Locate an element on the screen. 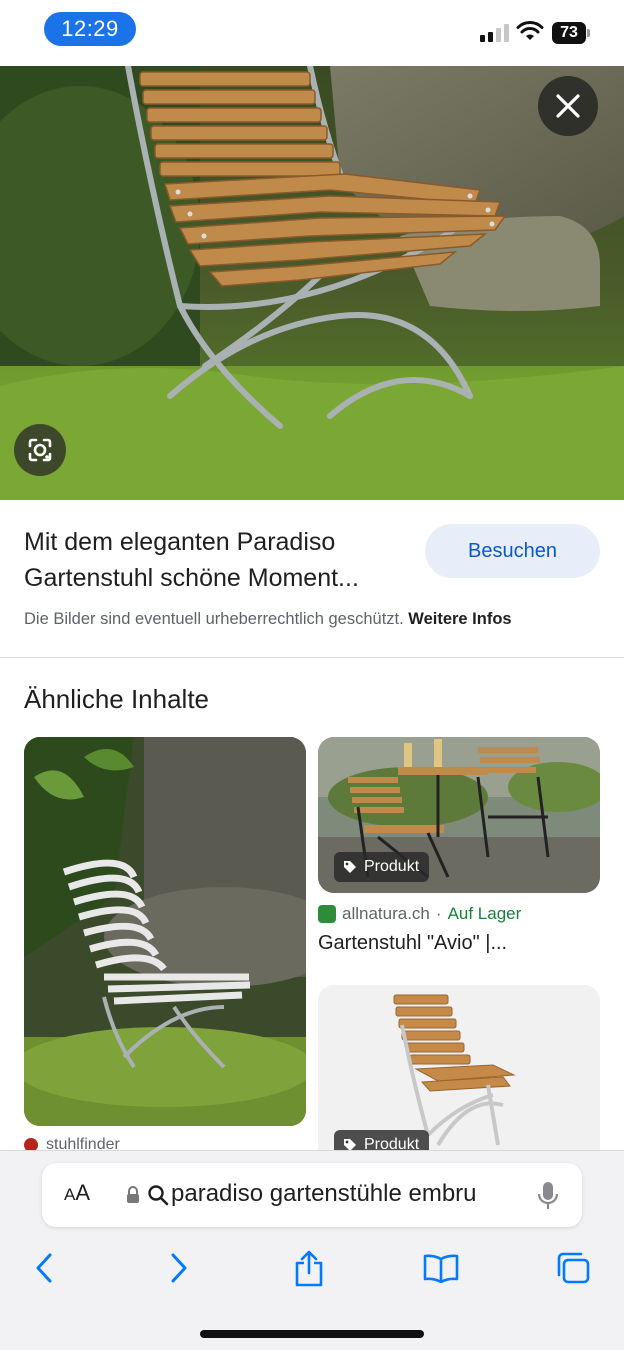  source-name: allnatura.ch is located at coordinates (386, 913).